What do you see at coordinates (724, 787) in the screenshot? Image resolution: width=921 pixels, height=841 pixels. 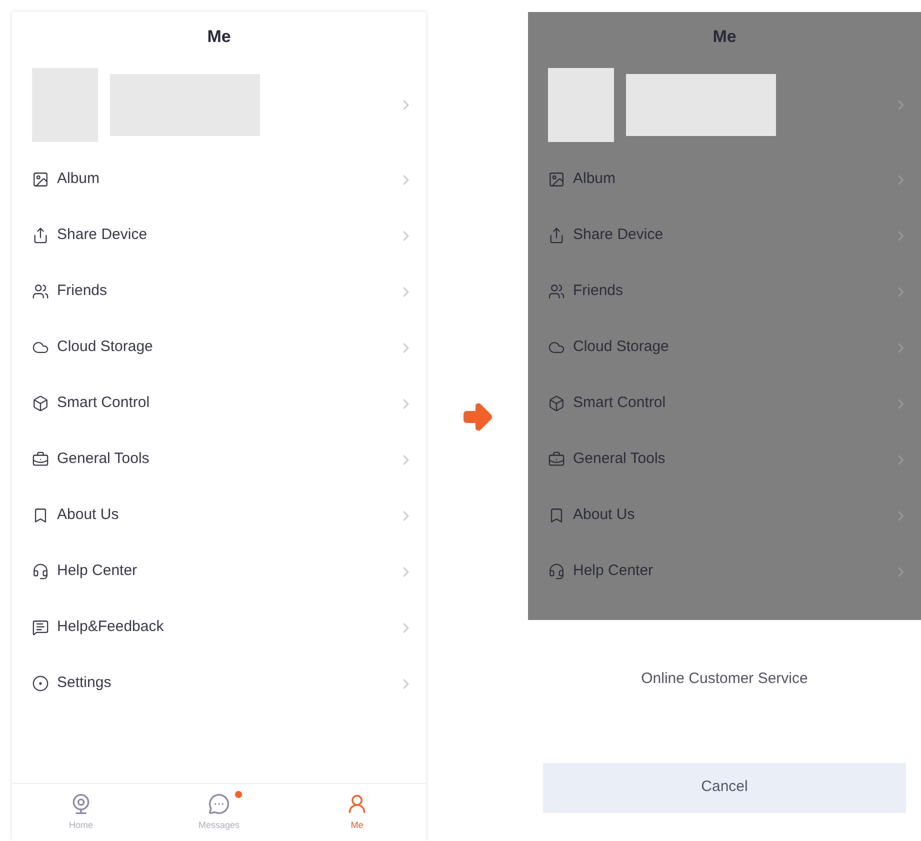 I see `cancel-button: Cancel` at bounding box center [724, 787].